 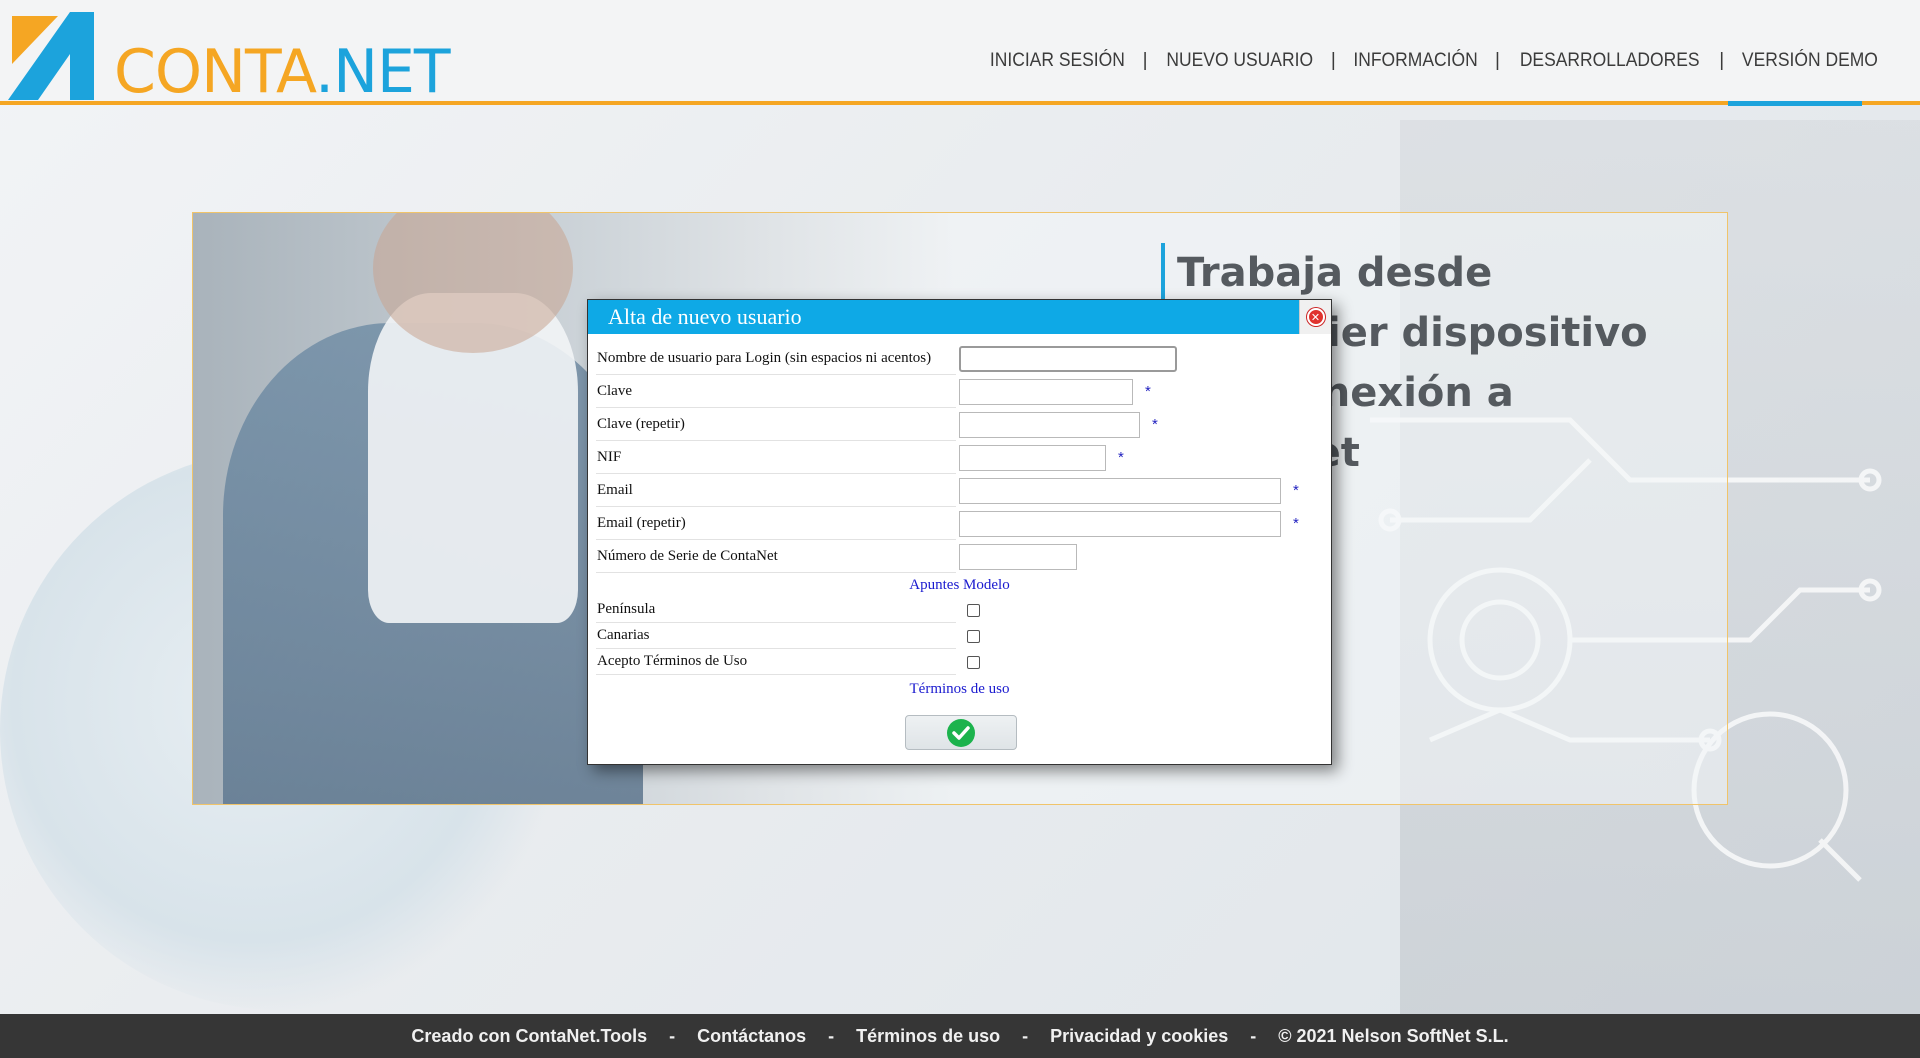 I want to click on form-row-canarias: Canarias, so click(x=959, y=636).